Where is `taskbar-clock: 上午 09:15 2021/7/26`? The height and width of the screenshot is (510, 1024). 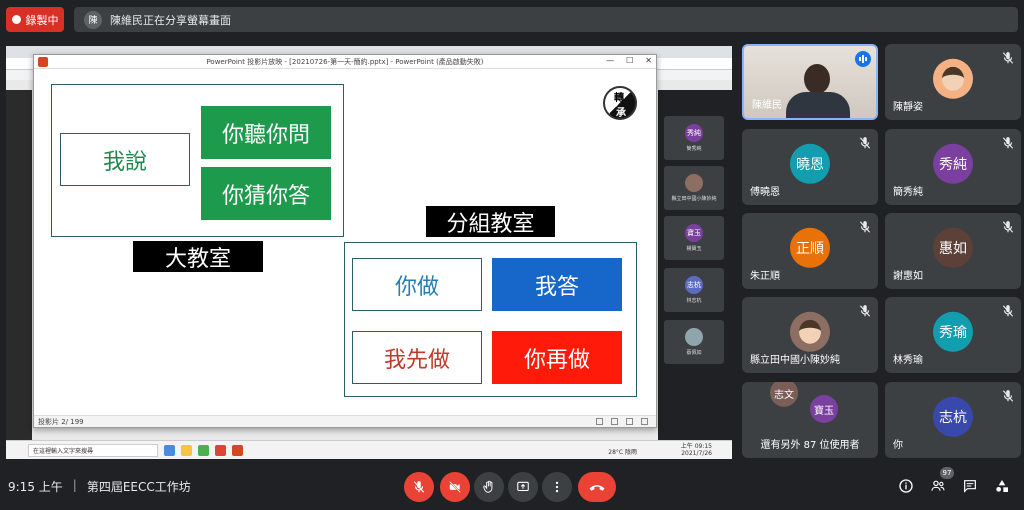 taskbar-clock: 上午 09:15 2021/7/26 is located at coordinates (696, 450).